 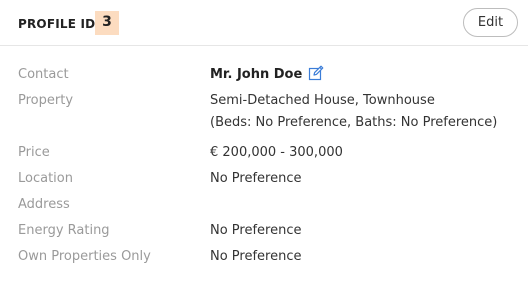 What do you see at coordinates (322, 100) in the screenshot?
I see `property-value-line1: Semi-Detached House, Townhouse` at bounding box center [322, 100].